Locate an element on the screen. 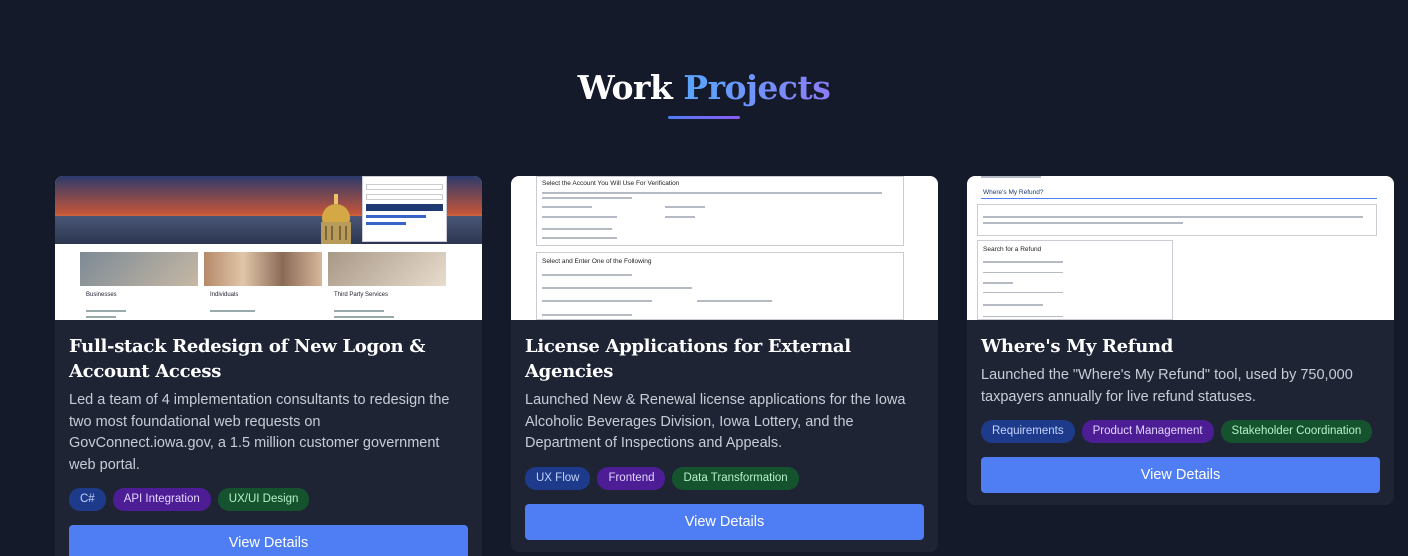 The image size is (1408, 556). thumb-column-third-party: Third Party Services is located at coordinates (361, 295).